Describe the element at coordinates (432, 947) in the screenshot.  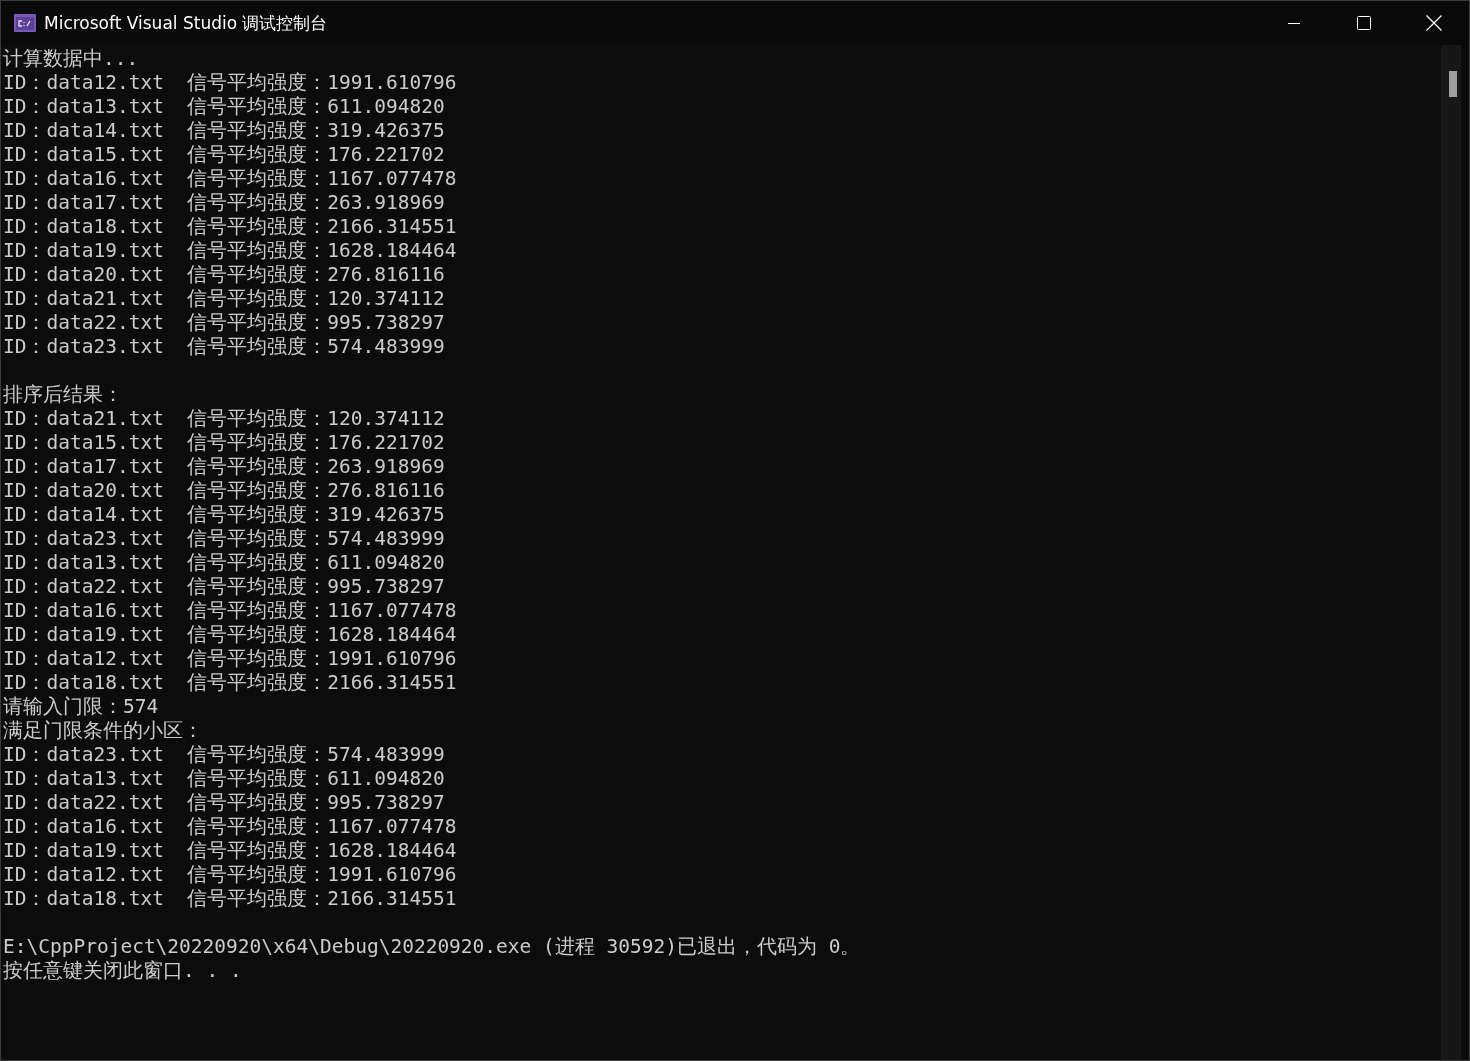
I see `console-line: E:\CppProject\20220920\x64\Debug\20220920.exe (进程 30592)已退出，代码为 0。` at that location.